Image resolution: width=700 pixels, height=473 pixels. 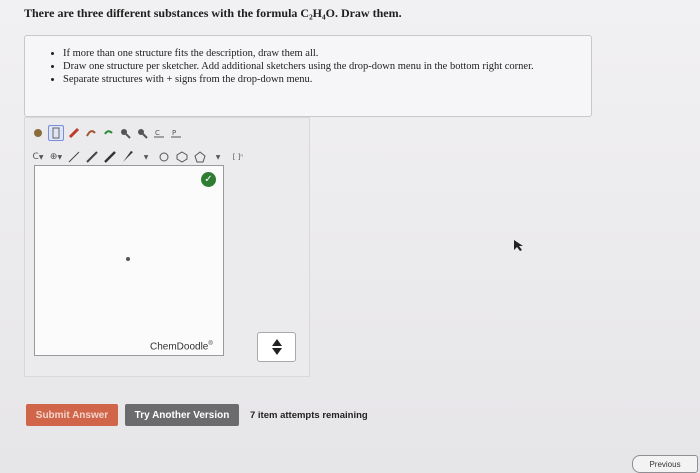 I want to click on sketcher-toolbar-top: C P, so click(x=107, y=133).